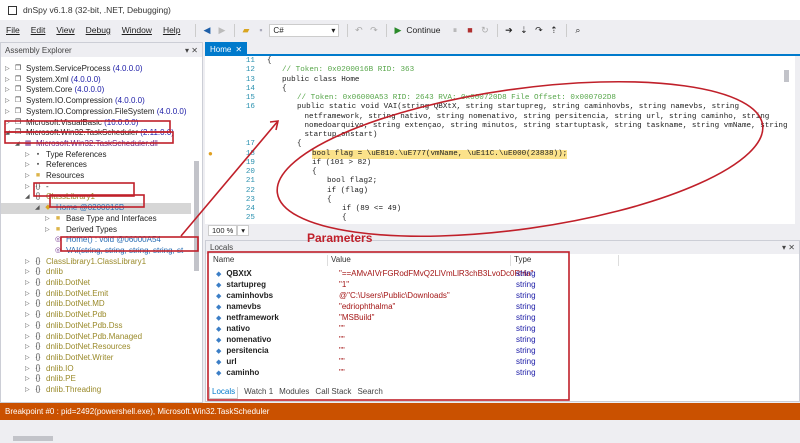 The image size is (800, 443). I want to click on tree-item: ▷ ❐ Microsoft.VisualBasic (10.0.0.0), so click(96, 123).